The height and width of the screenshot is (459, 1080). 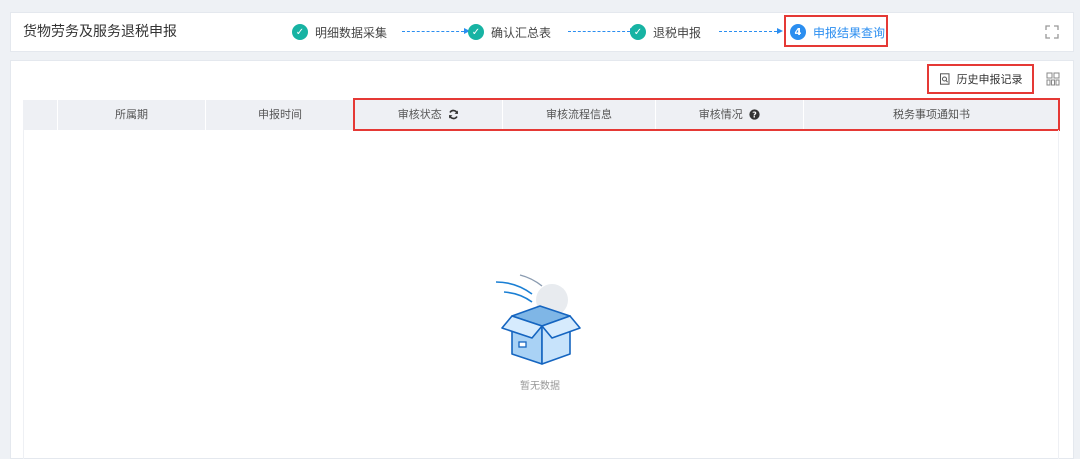 I want to click on column-label: 申报时间, so click(x=280, y=114).